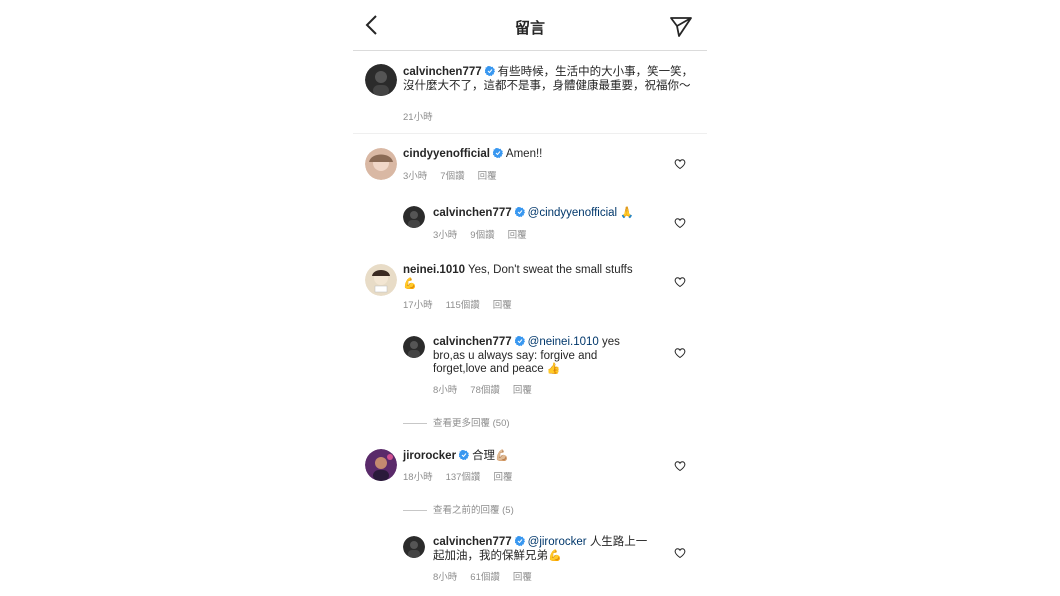  What do you see at coordinates (452, 176) in the screenshot?
I see `like-count: 7個讚` at bounding box center [452, 176].